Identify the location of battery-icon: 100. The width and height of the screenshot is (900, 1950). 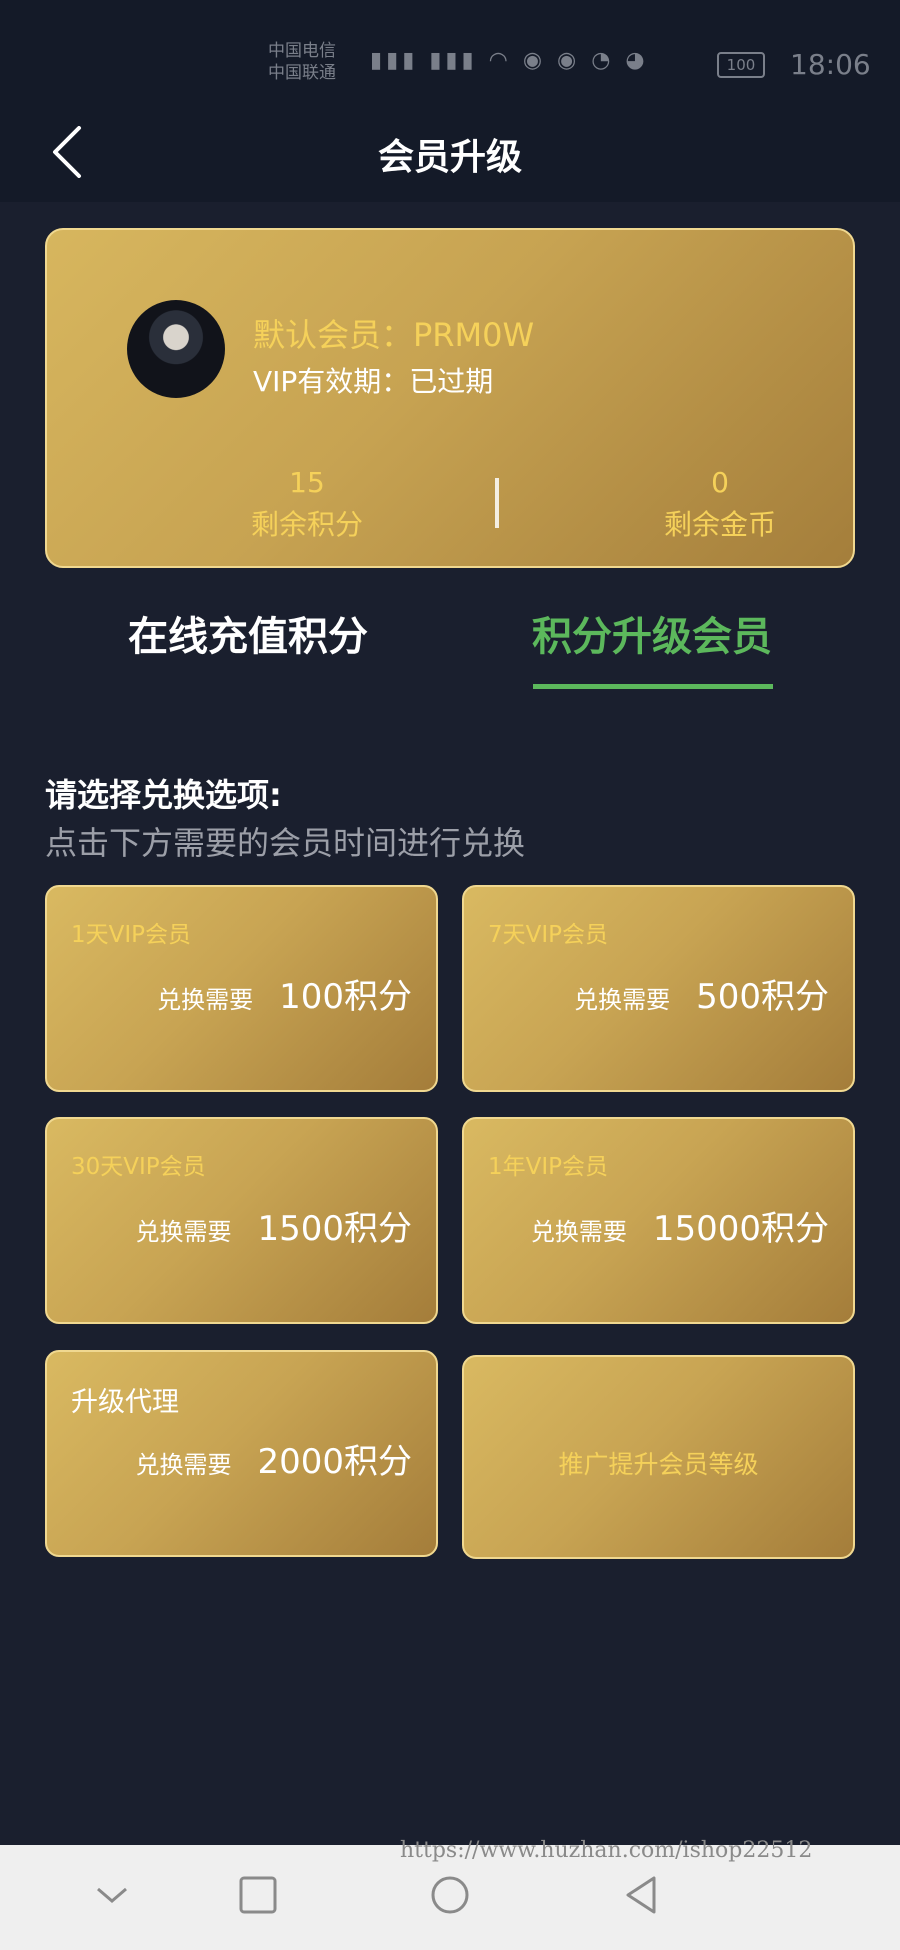
(741, 65).